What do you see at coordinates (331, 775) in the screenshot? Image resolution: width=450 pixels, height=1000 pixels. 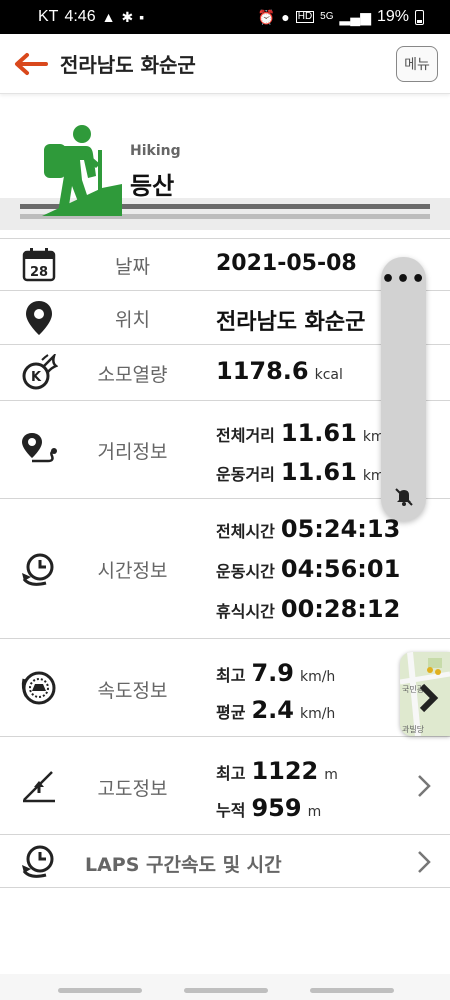 I see `altitude-max-unit: m` at bounding box center [331, 775].